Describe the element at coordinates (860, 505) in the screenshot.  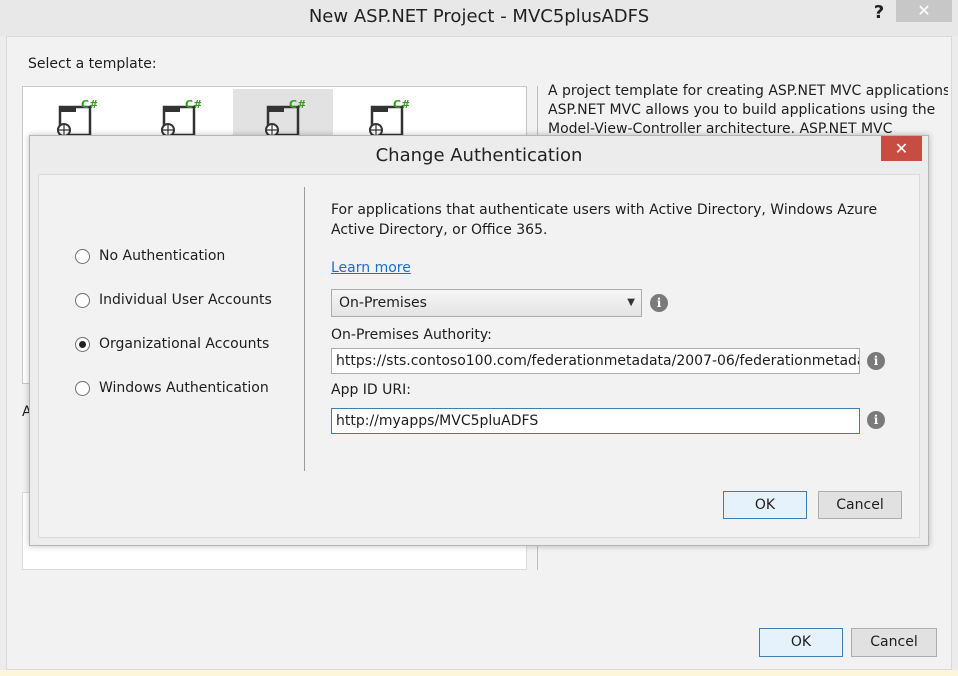
I see `dialog-cancel-button: Cancel` at that location.